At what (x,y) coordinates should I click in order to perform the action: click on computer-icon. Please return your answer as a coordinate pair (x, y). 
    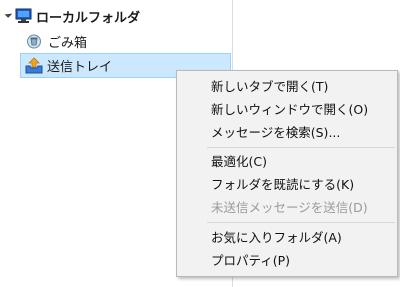
    Looking at the image, I should click on (23, 15).